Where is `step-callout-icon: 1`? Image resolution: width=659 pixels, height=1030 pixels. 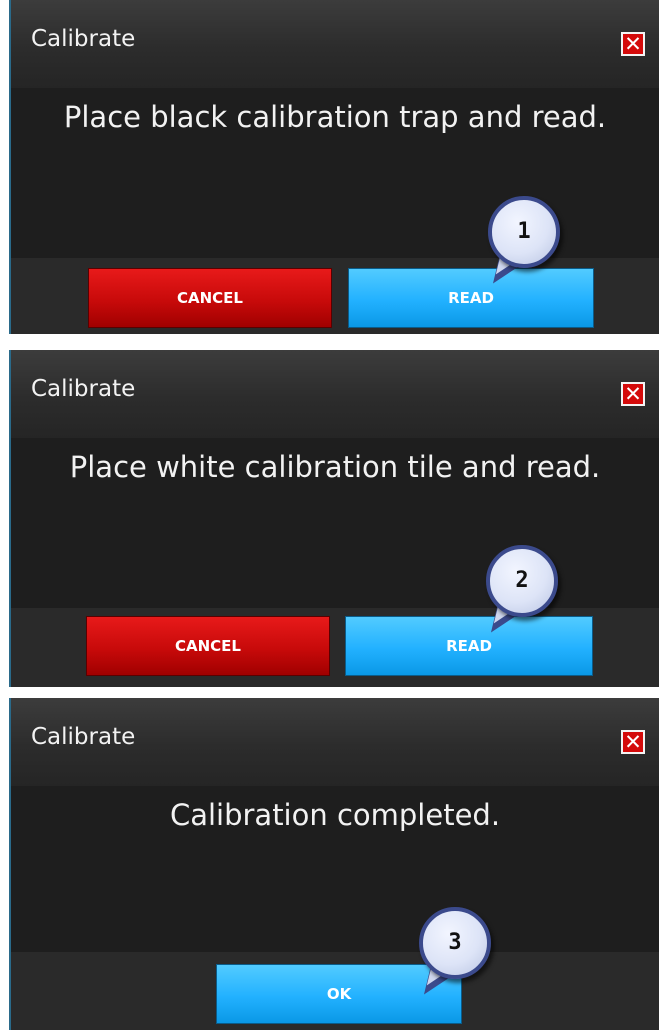 step-callout-icon: 1 is located at coordinates (524, 232).